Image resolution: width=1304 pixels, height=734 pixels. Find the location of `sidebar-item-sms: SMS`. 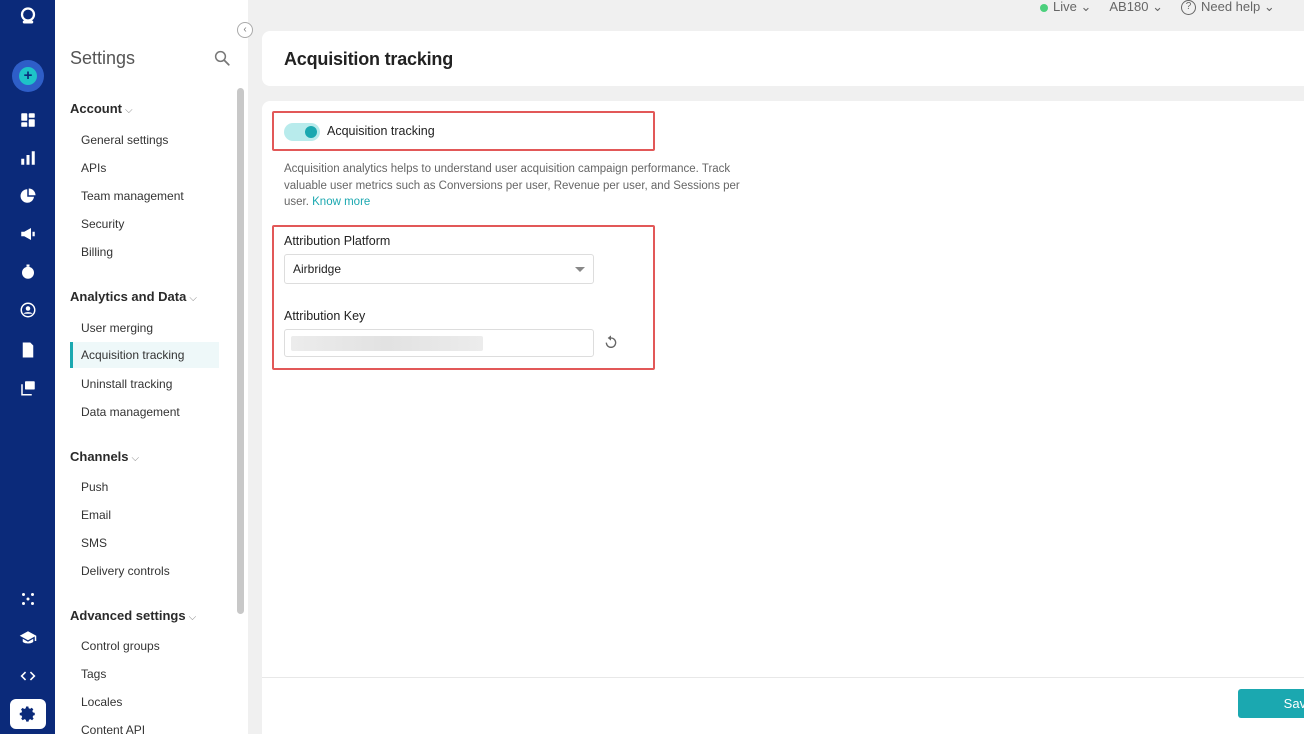

sidebar-item-sms: SMS is located at coordinates (144, 543).